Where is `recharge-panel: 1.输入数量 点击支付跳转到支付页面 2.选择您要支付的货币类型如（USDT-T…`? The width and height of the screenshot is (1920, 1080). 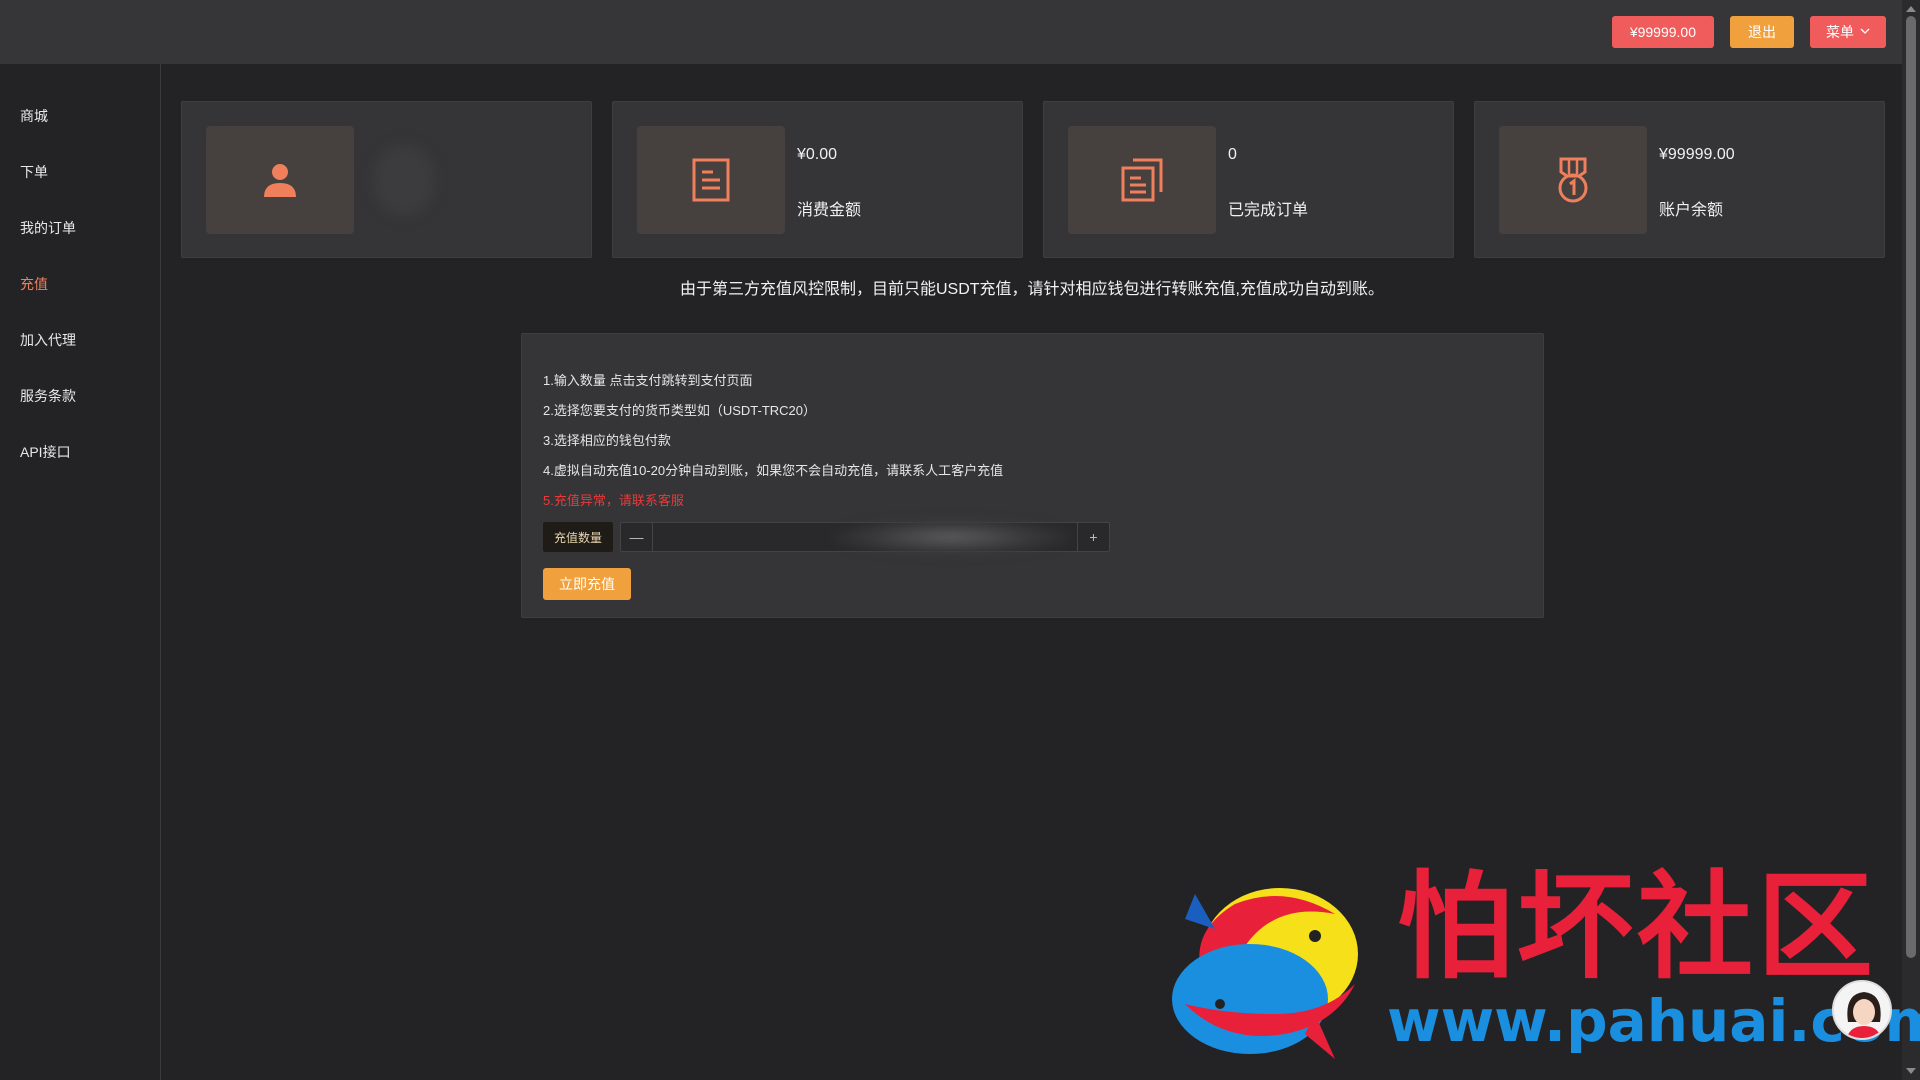
recharge-panel: 1.输入数量 点击支付跳转到支付页面 2.选择您要支付的货币类型如（USDT-T… is located at coordinates (1032, 475).